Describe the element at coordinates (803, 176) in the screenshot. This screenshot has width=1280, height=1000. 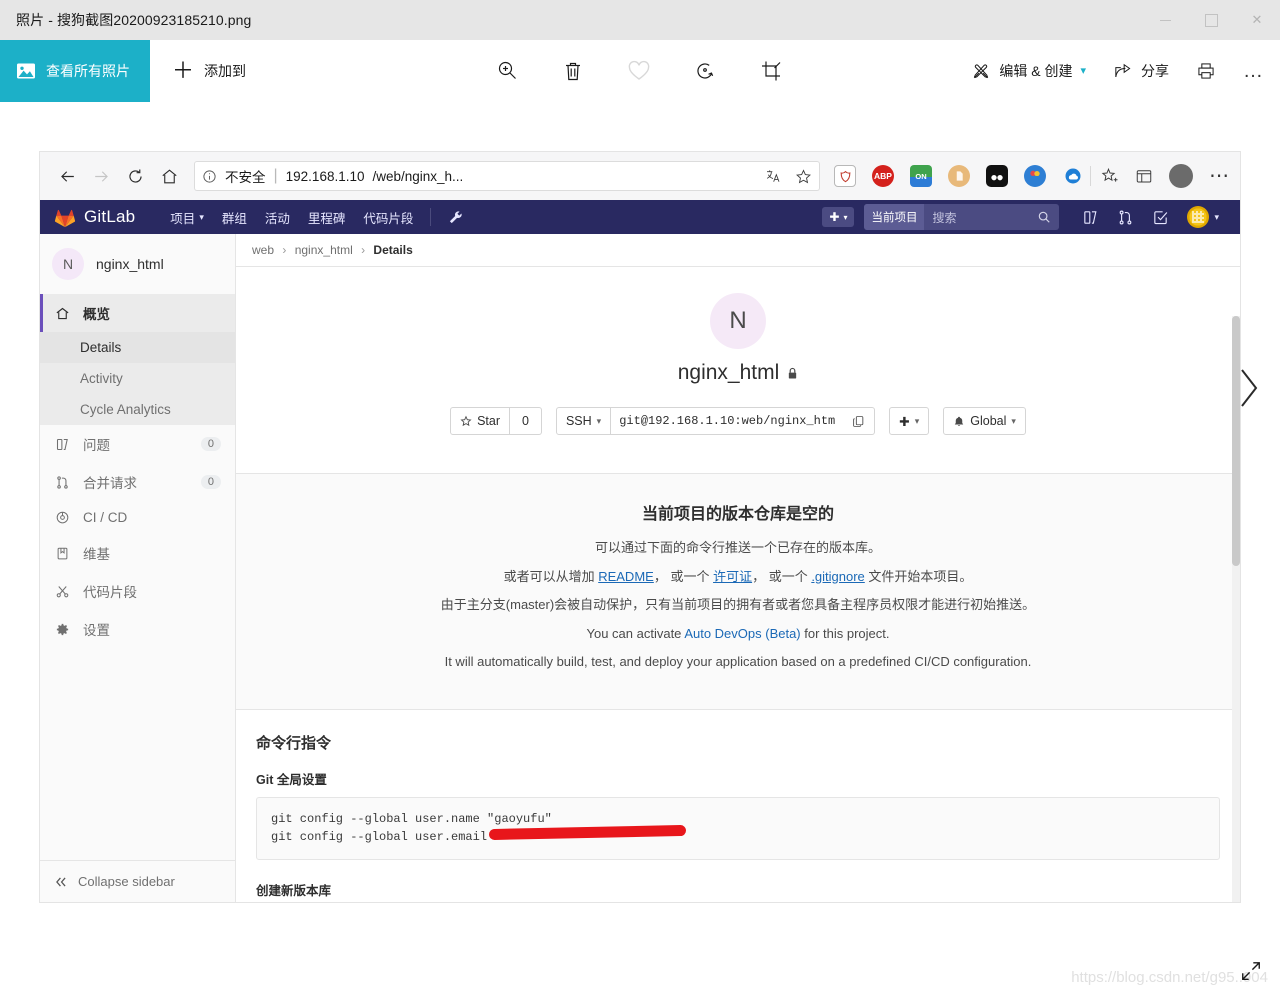
I see `favorite-star-icon` at that location.